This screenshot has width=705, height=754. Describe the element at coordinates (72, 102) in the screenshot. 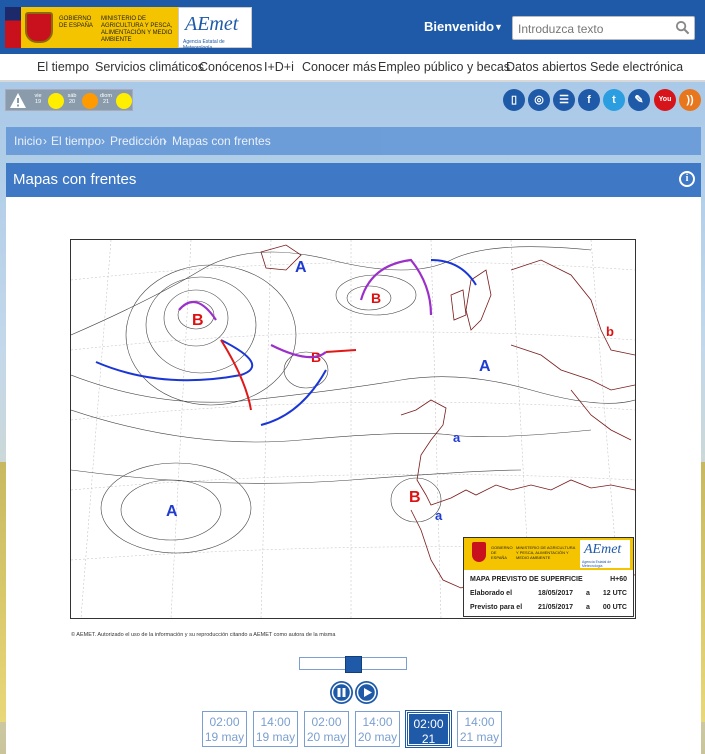

I see `warning-day-2-num: 20` at that location.